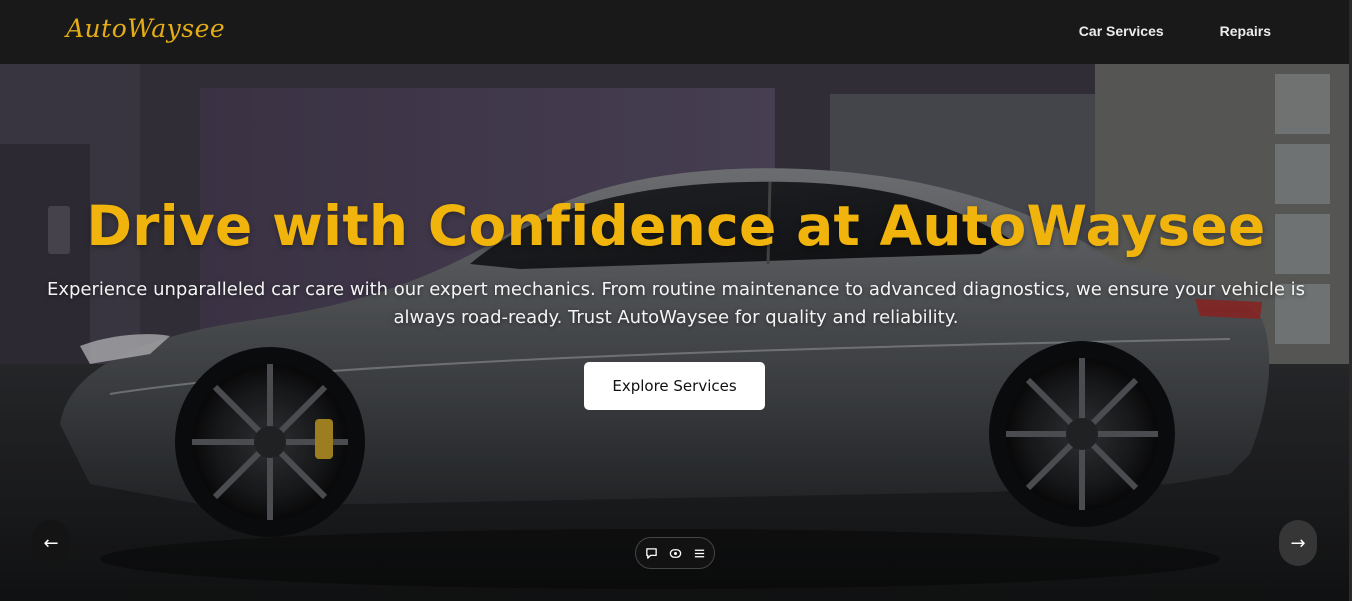 The image size is (1352, 601). What do you see at coordinates (674, 386) in the screenshot?
I see `explore-services-button: Explore Services` at bounding box center [674, 386].